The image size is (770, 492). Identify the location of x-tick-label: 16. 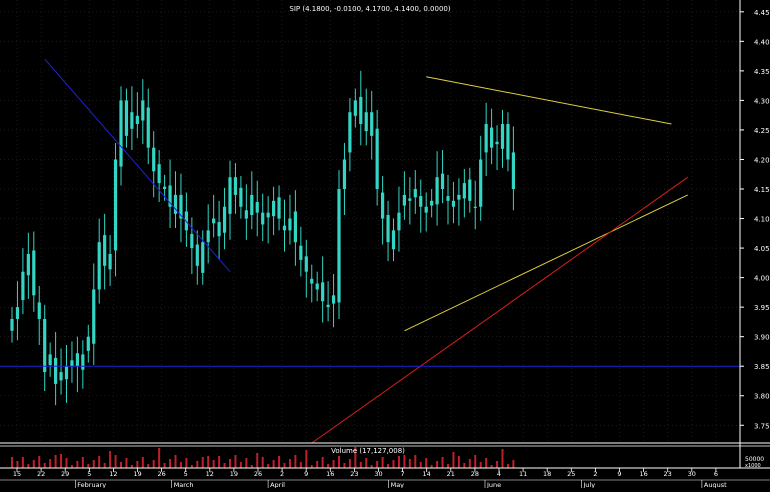
(643, 474).